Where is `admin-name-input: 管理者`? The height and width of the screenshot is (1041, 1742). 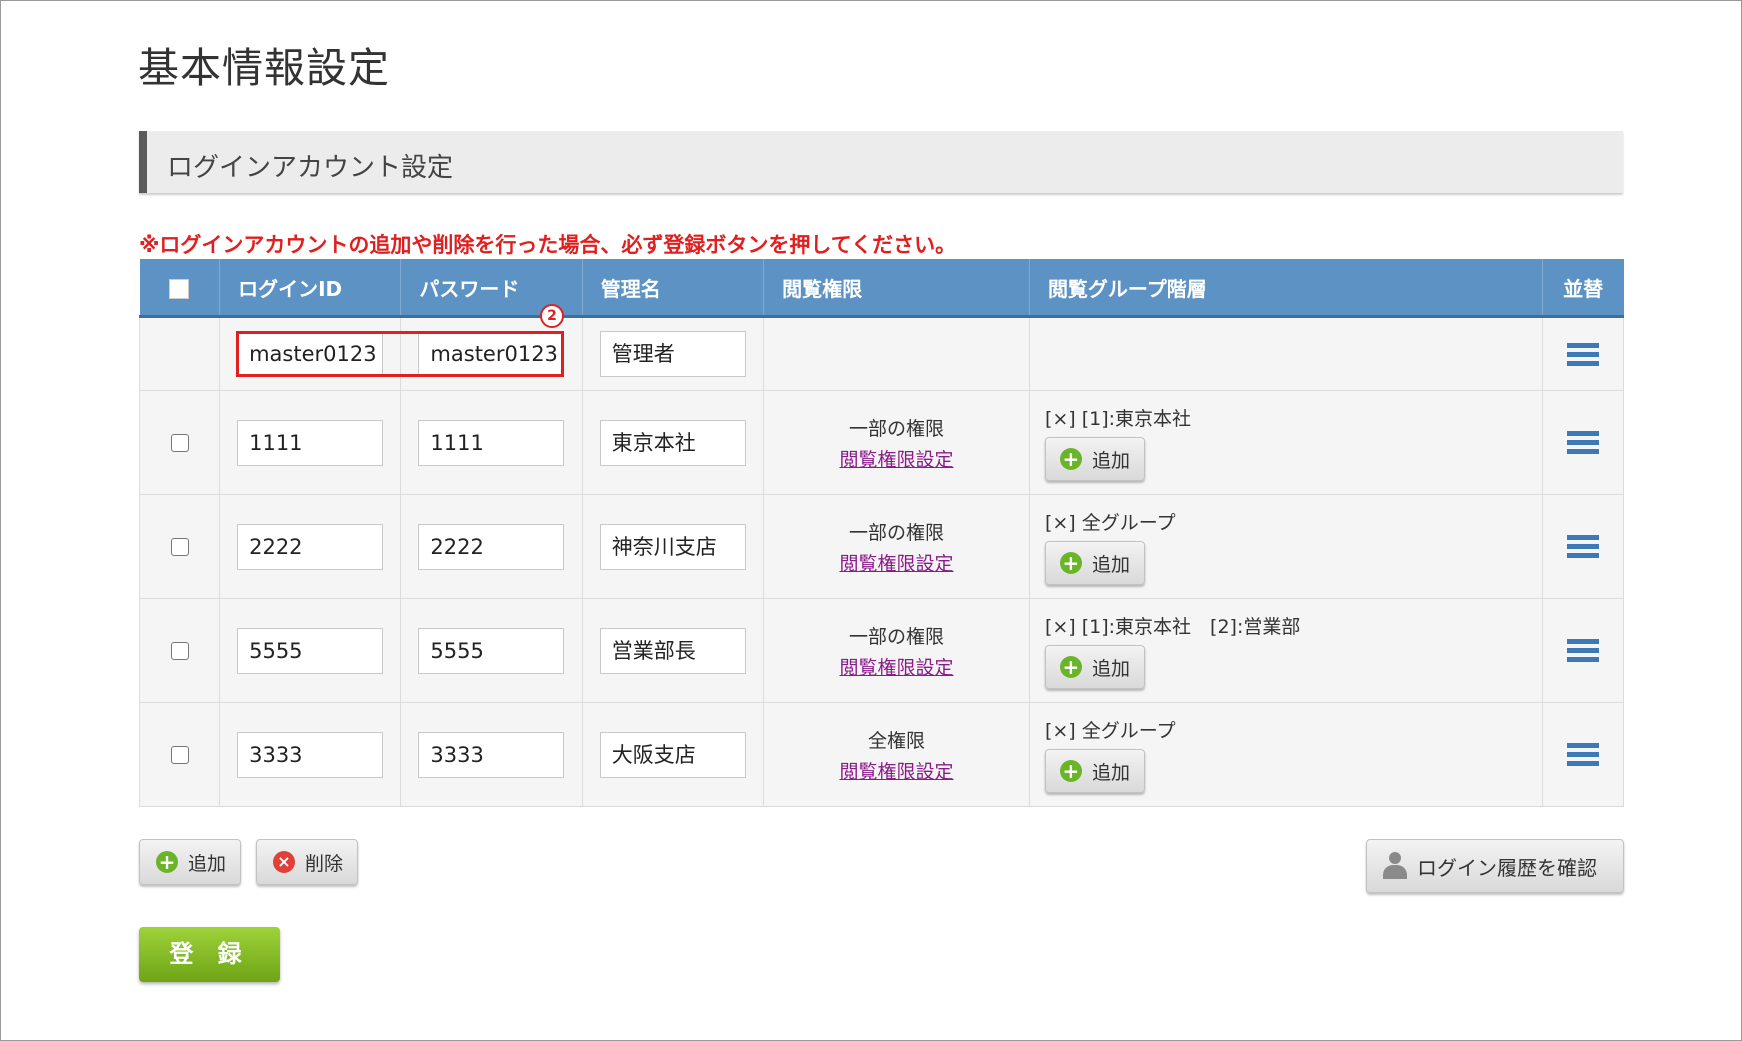
admin-name-input: 管理者 is located at coordinates (672, 354).